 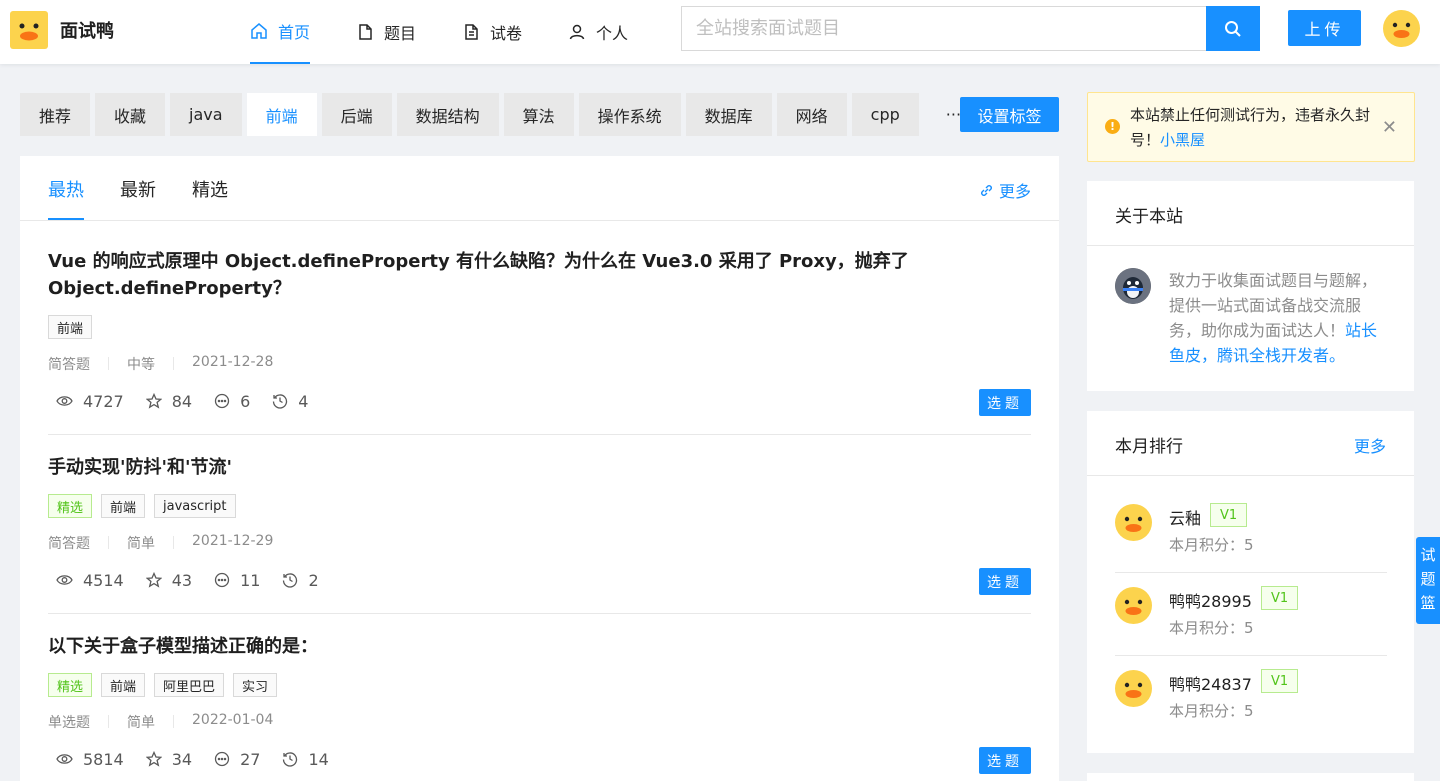 I want to click on rank-item: 鸭鸭24837 V1 本月积分：5, so click(x=1251, y=702).